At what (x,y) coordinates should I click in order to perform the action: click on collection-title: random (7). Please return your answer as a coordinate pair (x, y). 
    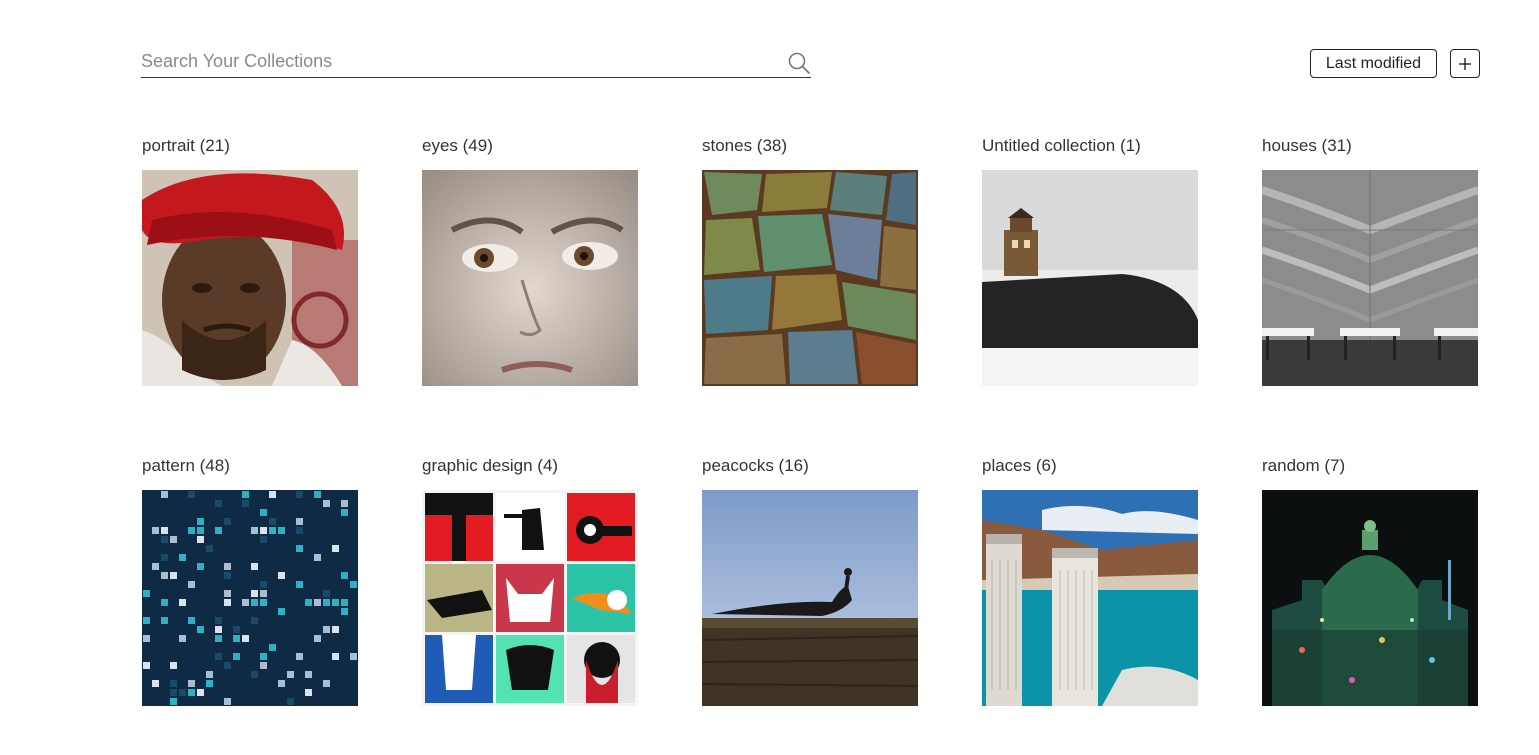
    Looking at the image, I should click on (1370, 466).